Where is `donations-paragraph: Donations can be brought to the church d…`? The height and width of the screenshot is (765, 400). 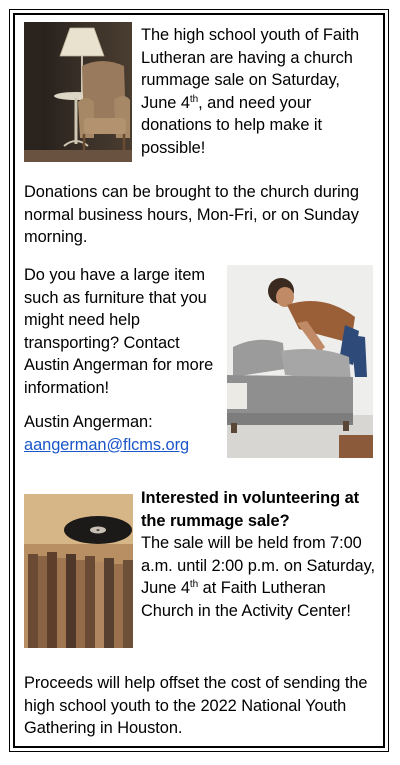
donations-paragraph: Donations can be brought to the church d… is located at coordinates (191, 214).